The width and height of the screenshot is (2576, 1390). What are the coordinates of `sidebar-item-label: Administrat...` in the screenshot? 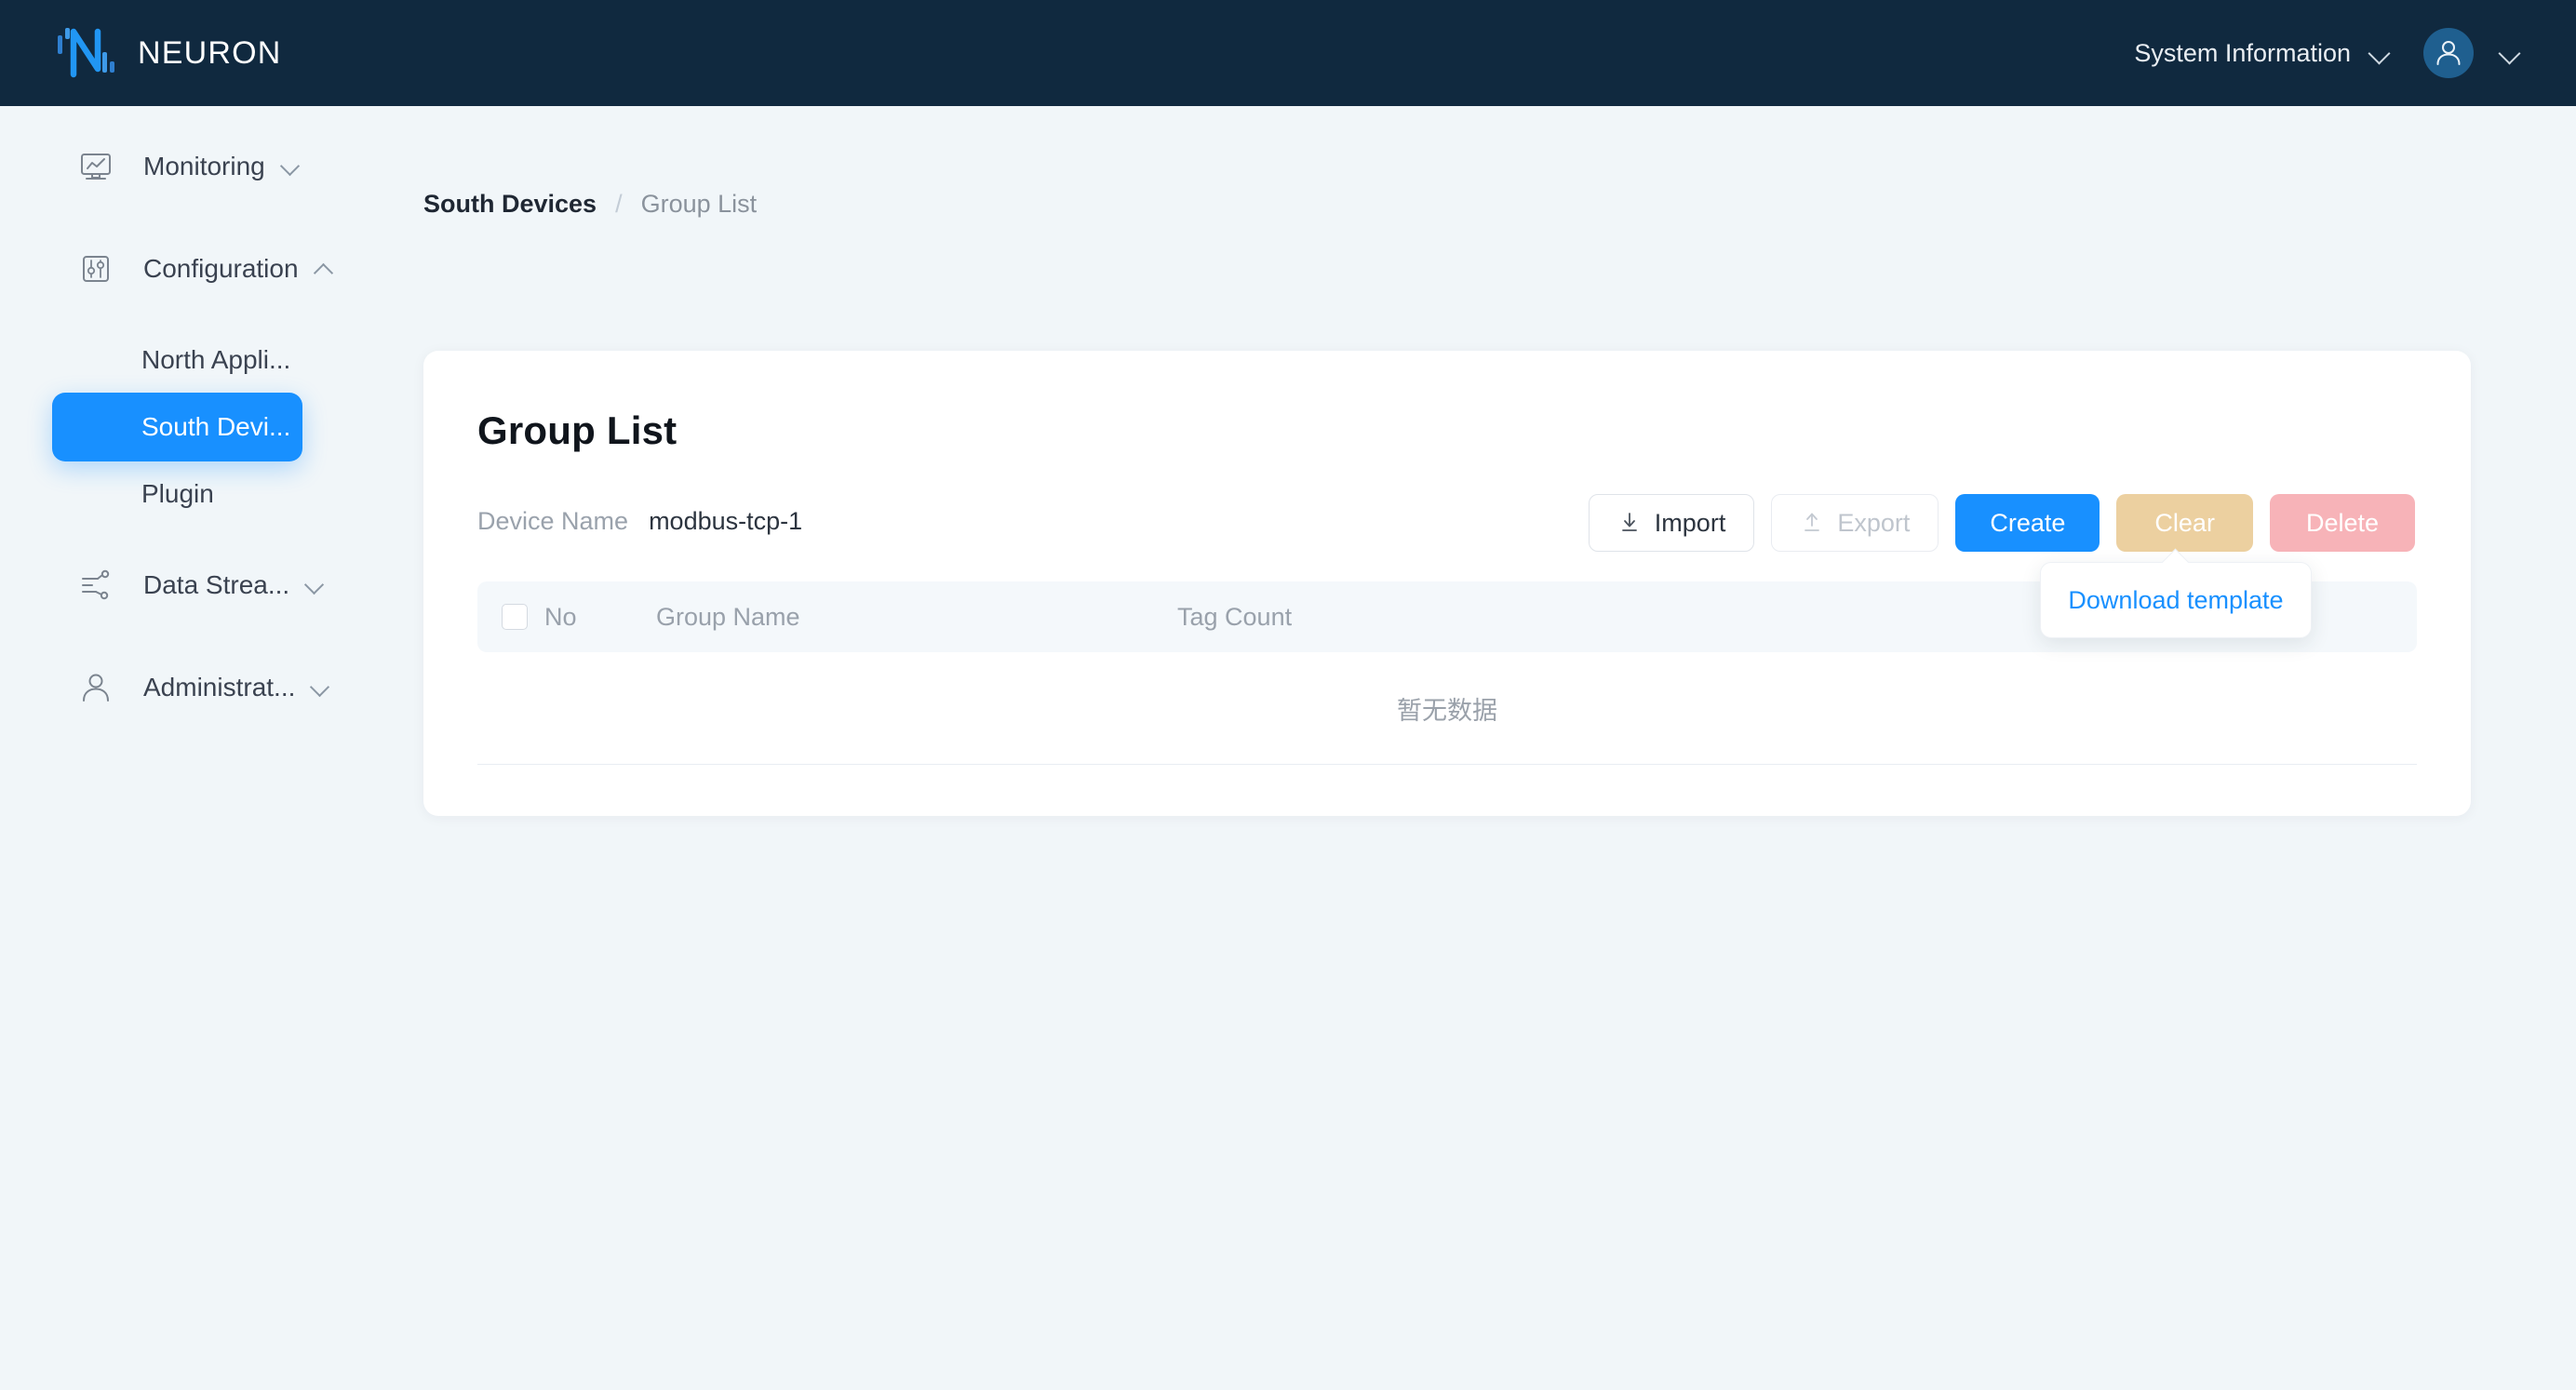 It's located at (219, 687).